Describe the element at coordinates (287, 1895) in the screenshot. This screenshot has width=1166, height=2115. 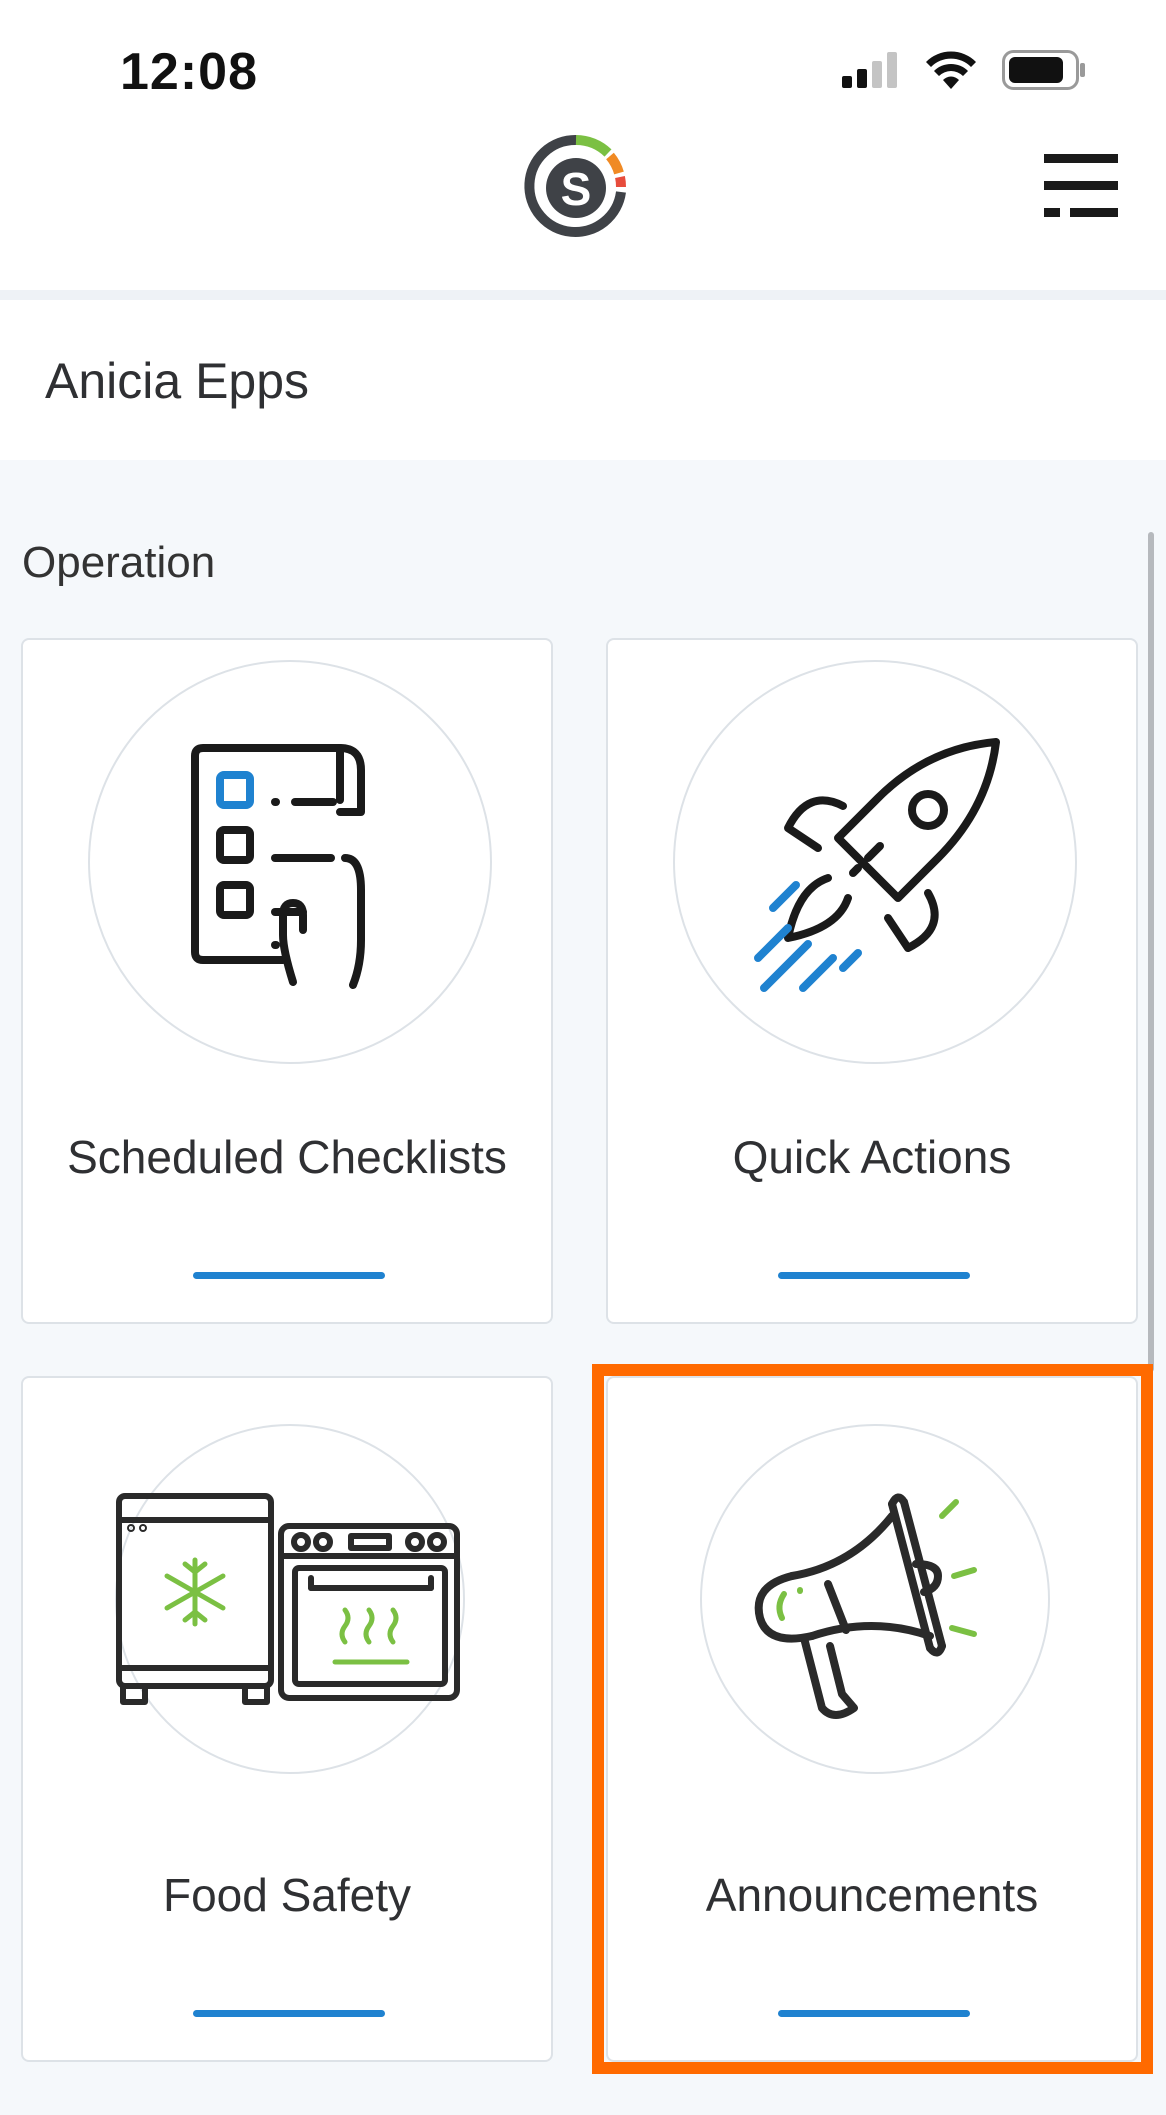
I see `tile-label: Food Safety` at that location.